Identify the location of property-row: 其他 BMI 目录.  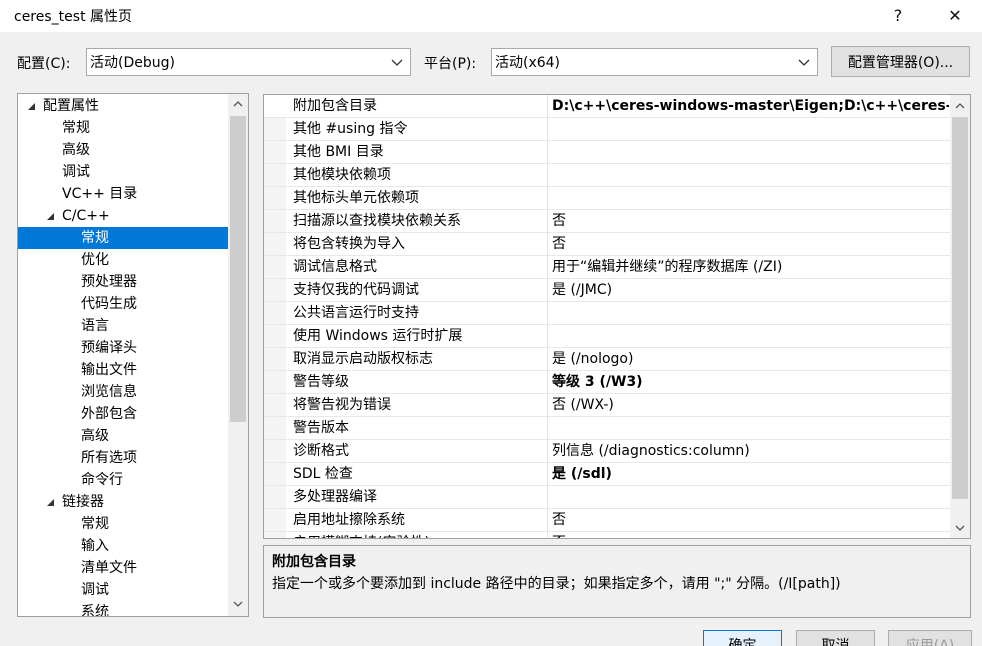
(607, 152).